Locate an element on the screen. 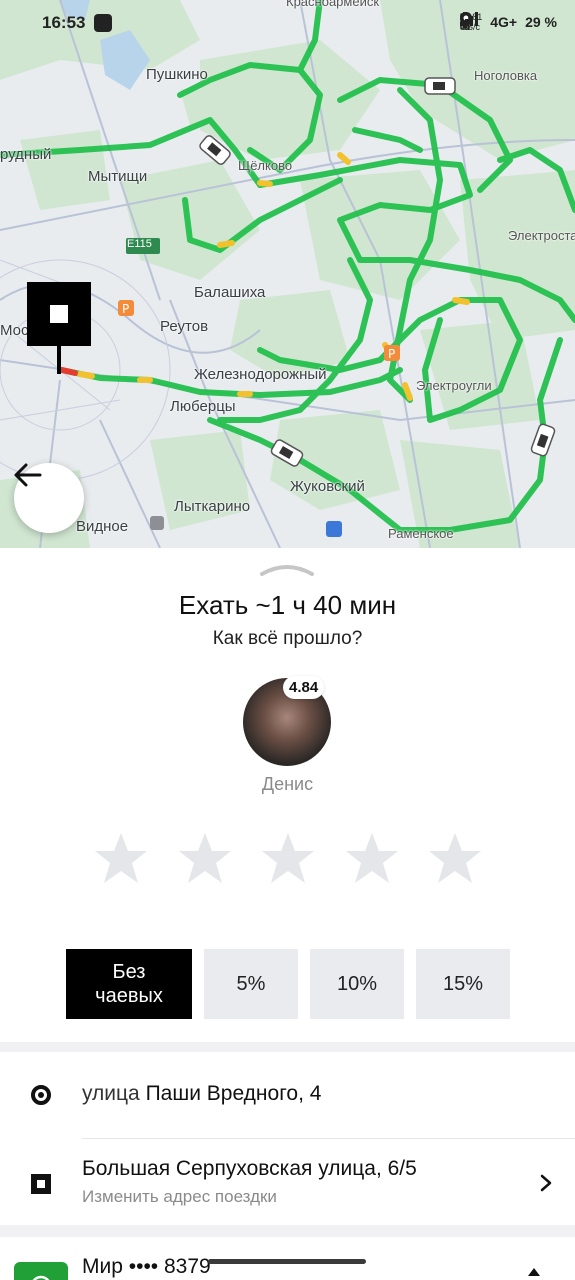 The width and height of the screenshot is (575, 1280). destination-marker is located at coordinates (59, 314).